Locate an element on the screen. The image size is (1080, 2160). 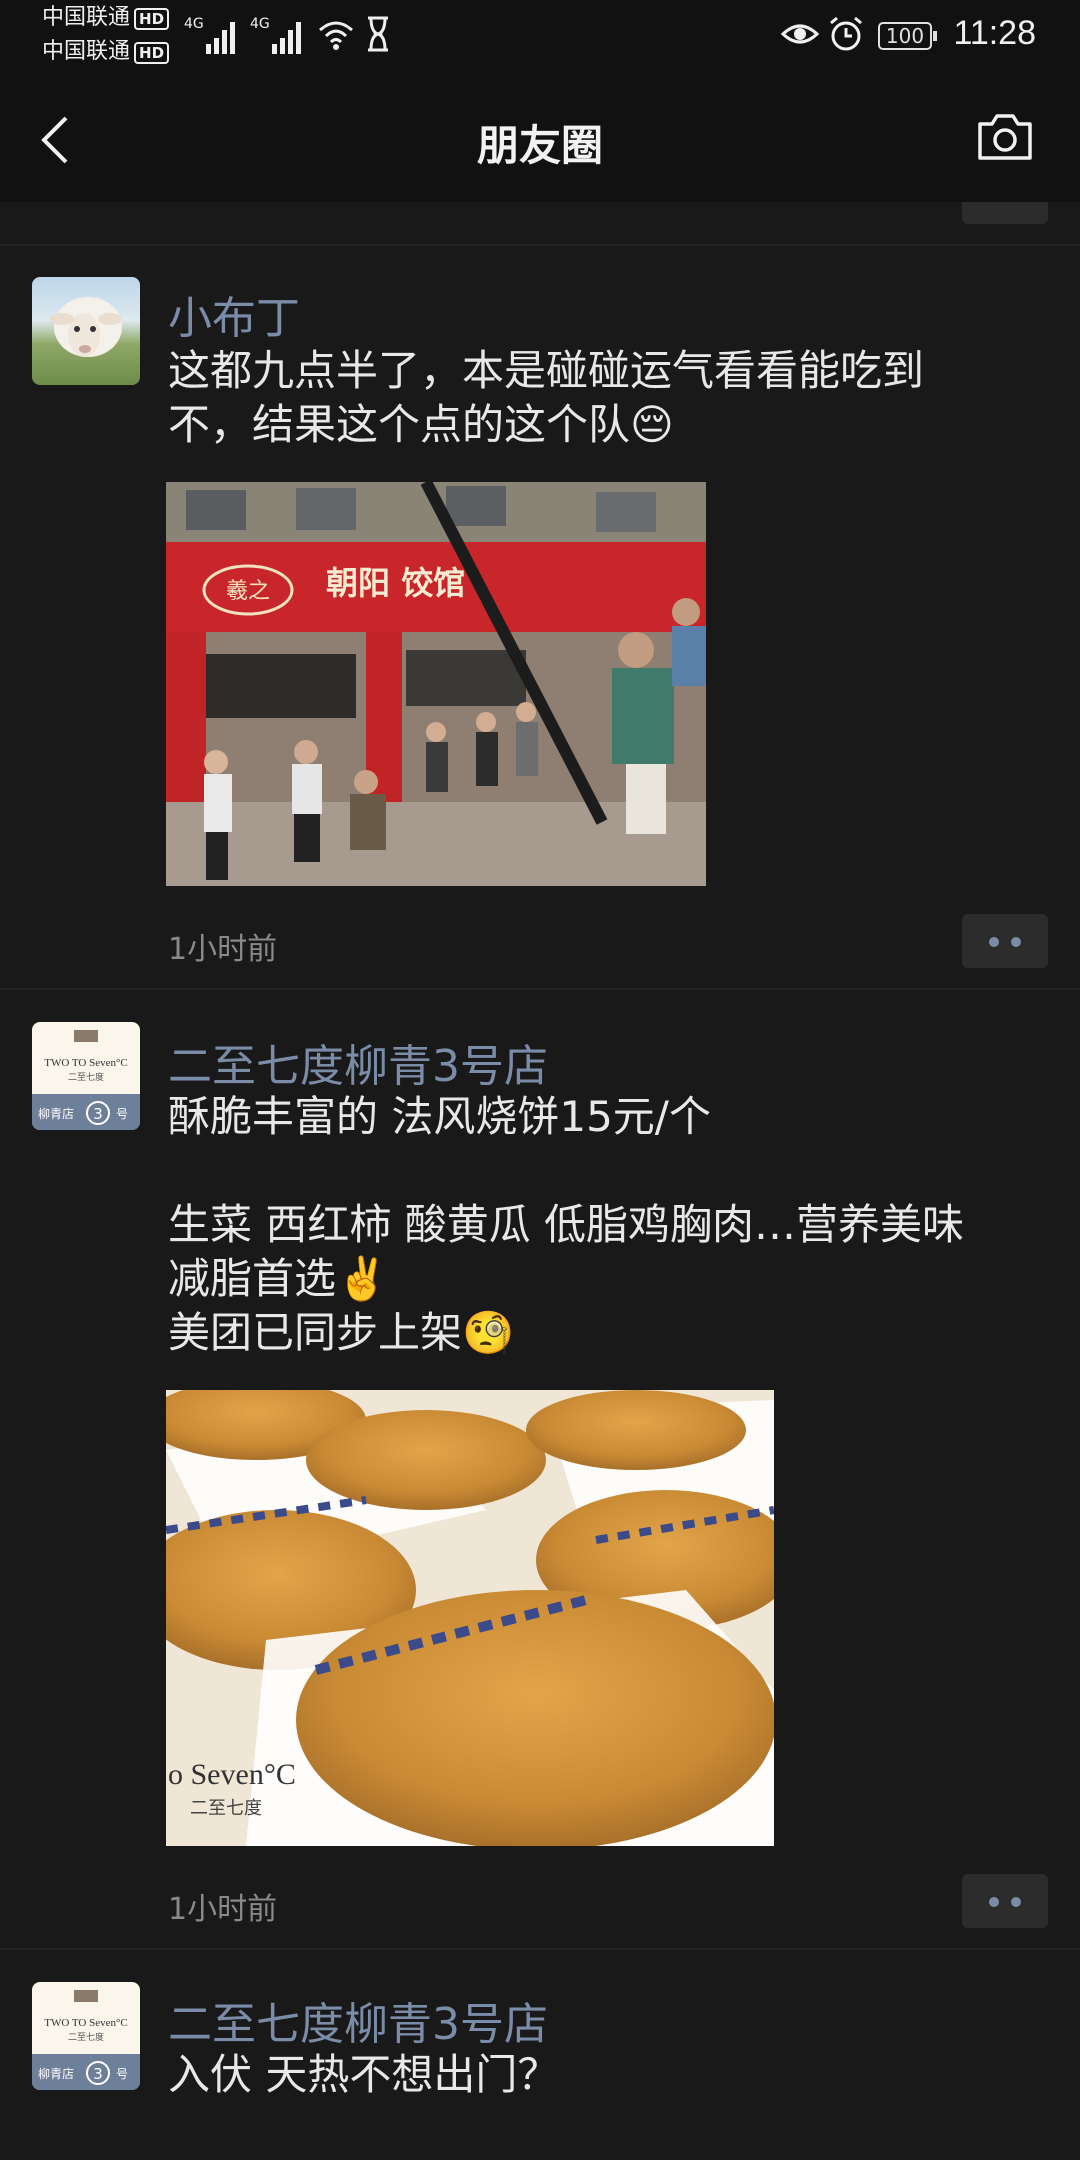
eye-icon is located at coordinates (800, 34).